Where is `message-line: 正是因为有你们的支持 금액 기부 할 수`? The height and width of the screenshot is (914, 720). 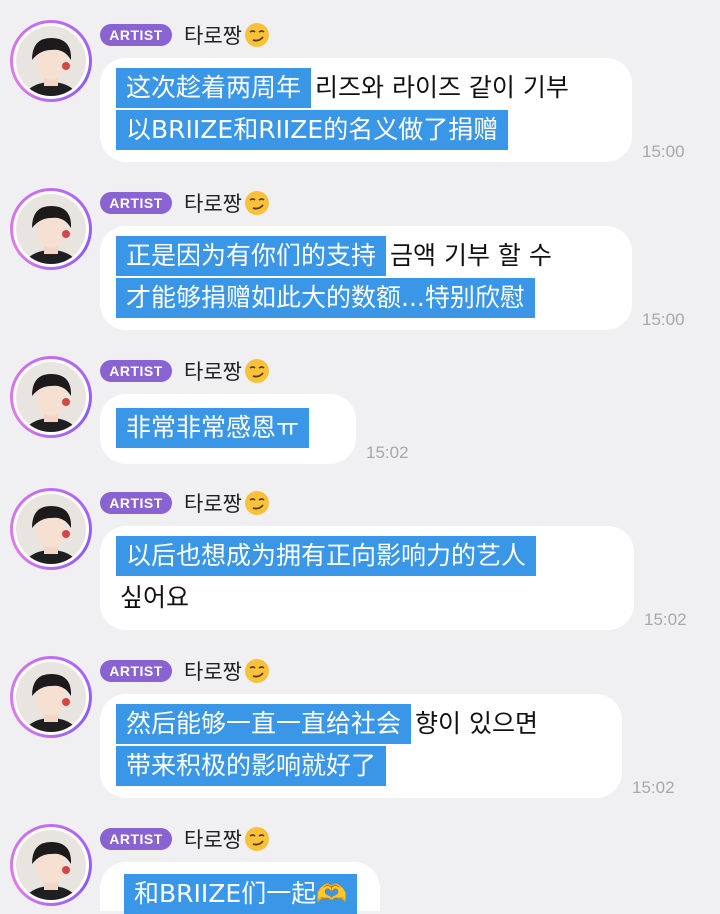
message-line: 正是因为有你们的支持 금액 기부 할 수 is located at coordinates (334, 256).